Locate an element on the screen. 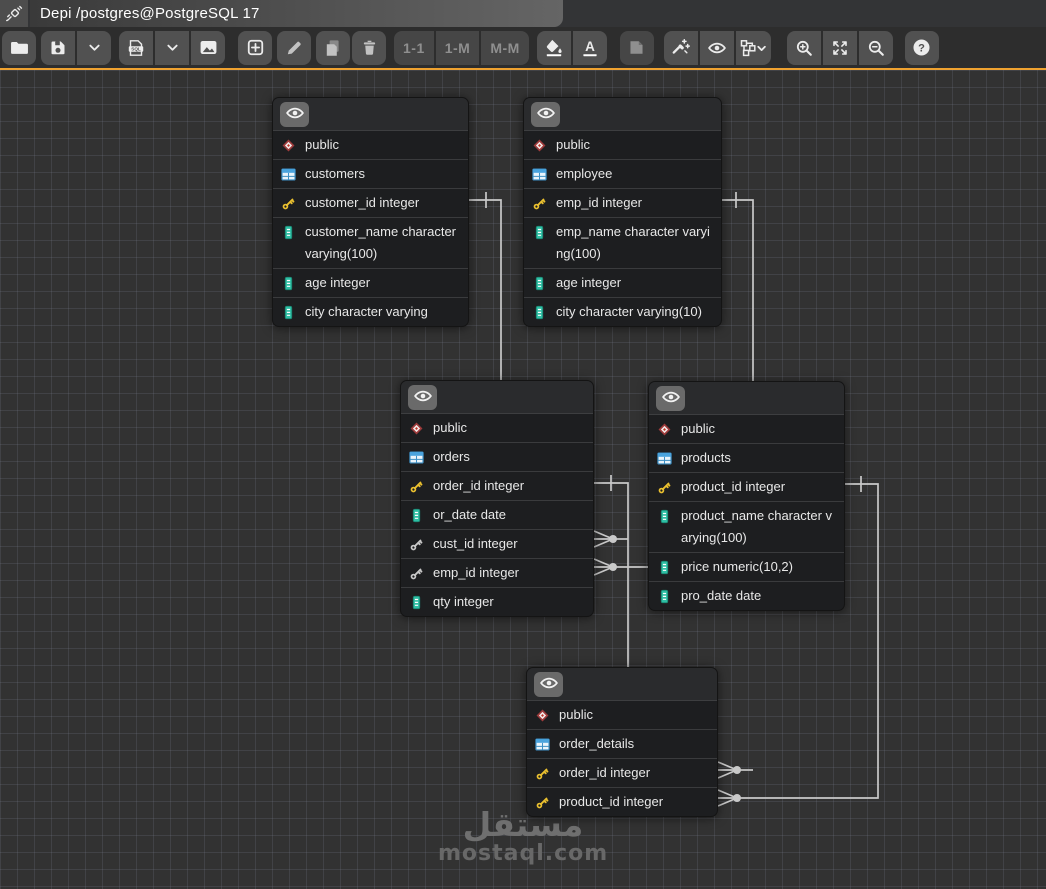 This screenshot has width=1046, height=889. erd-icon is located at coordinates (753, 48).